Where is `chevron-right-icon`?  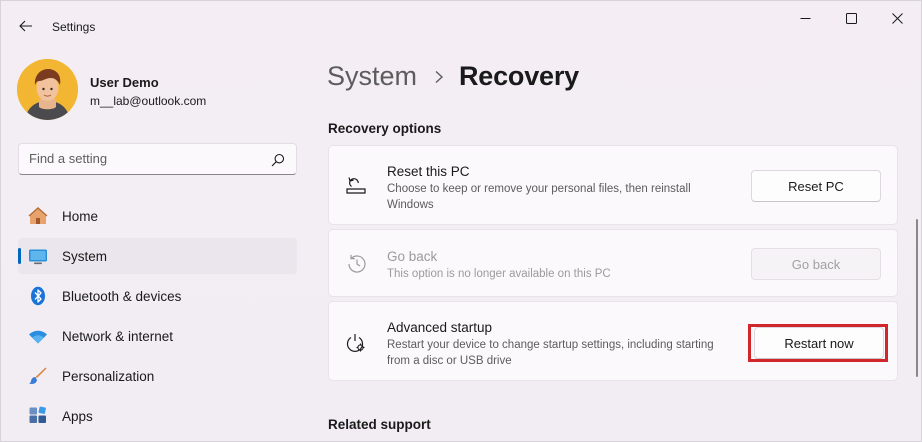
chevron-right-icon is located at coordinates (439, 77).